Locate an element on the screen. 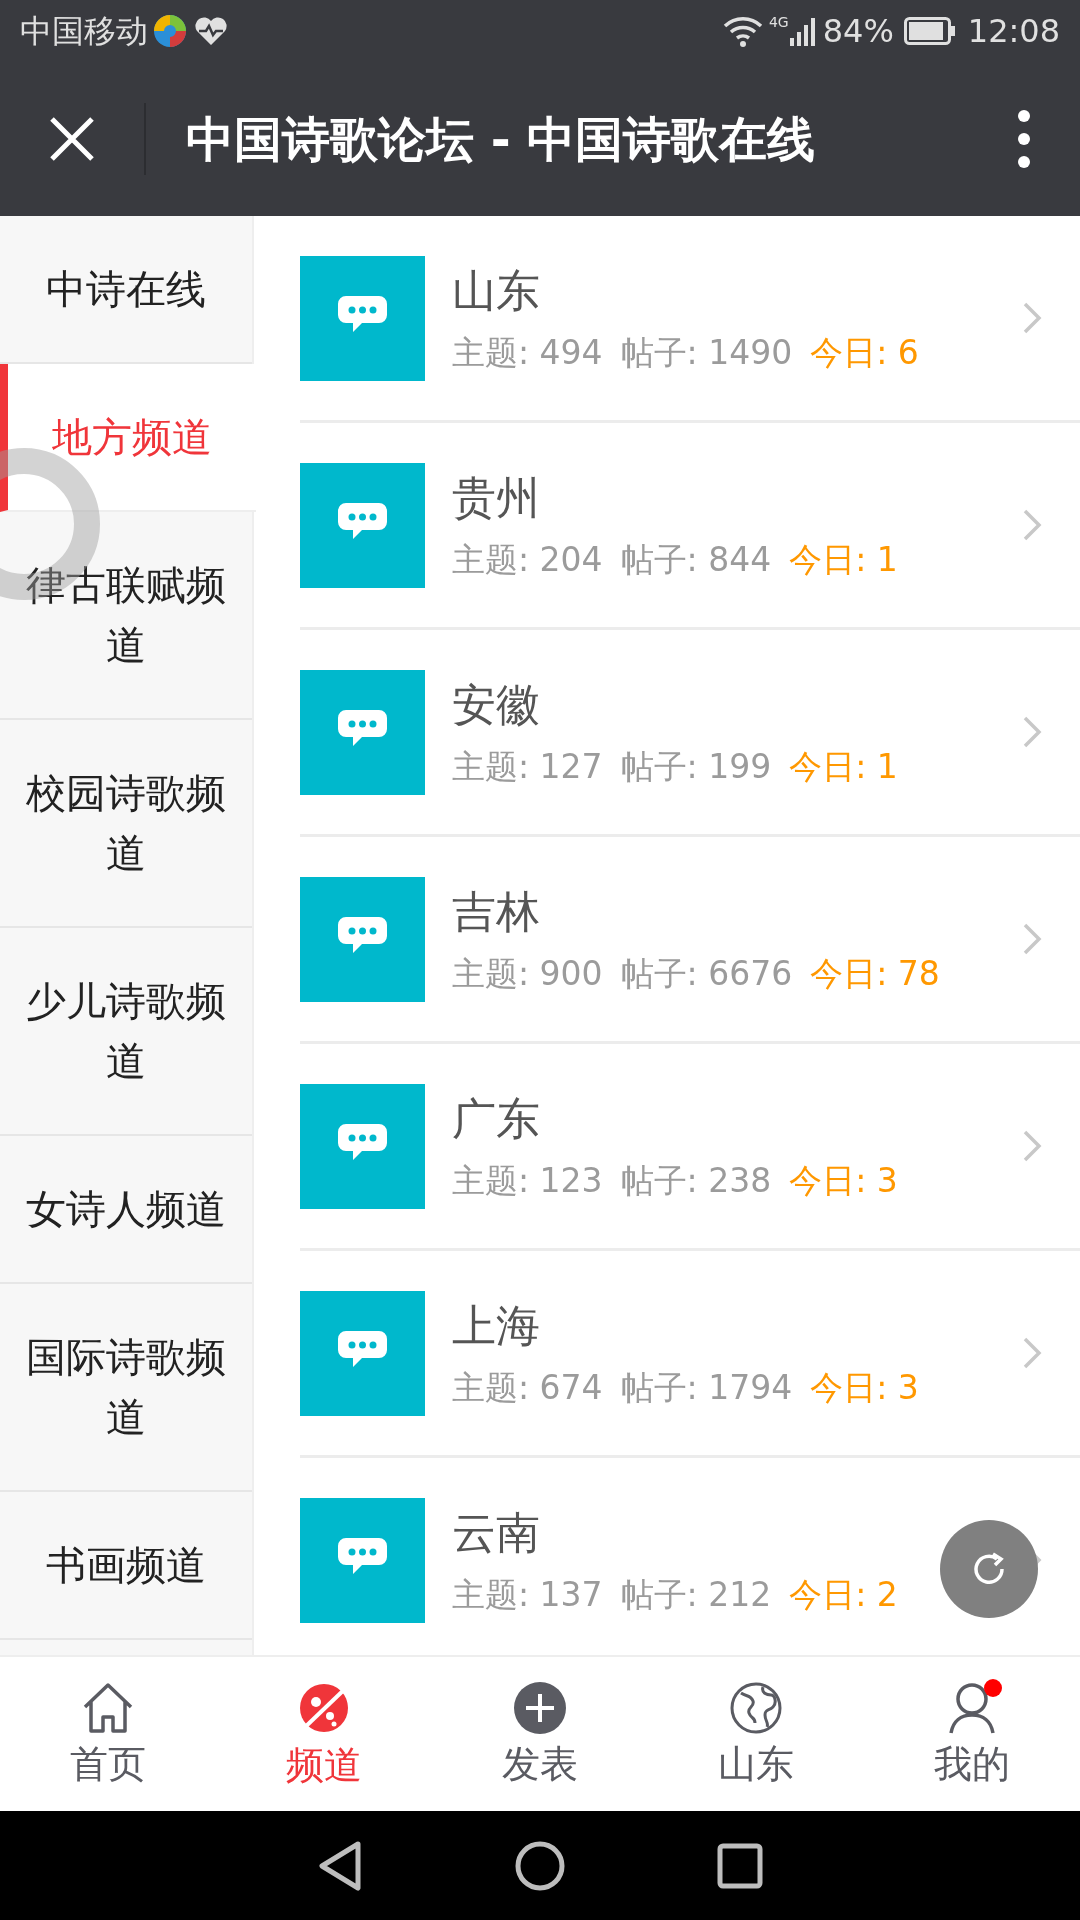 The height and width of the screenshot is (1920, 1080). forum-stat: 帖子: 844 is located at coordinates (696, 560).